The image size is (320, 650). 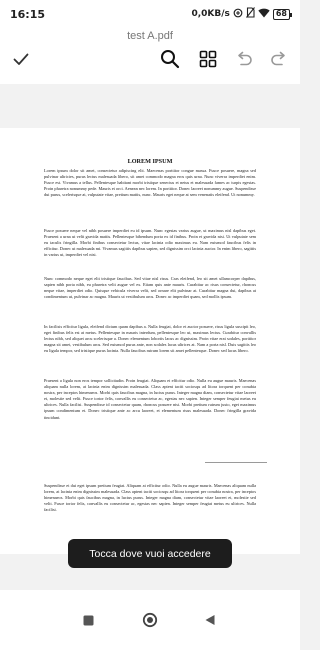 I want to click on back-button, so click(x=210, y=620).